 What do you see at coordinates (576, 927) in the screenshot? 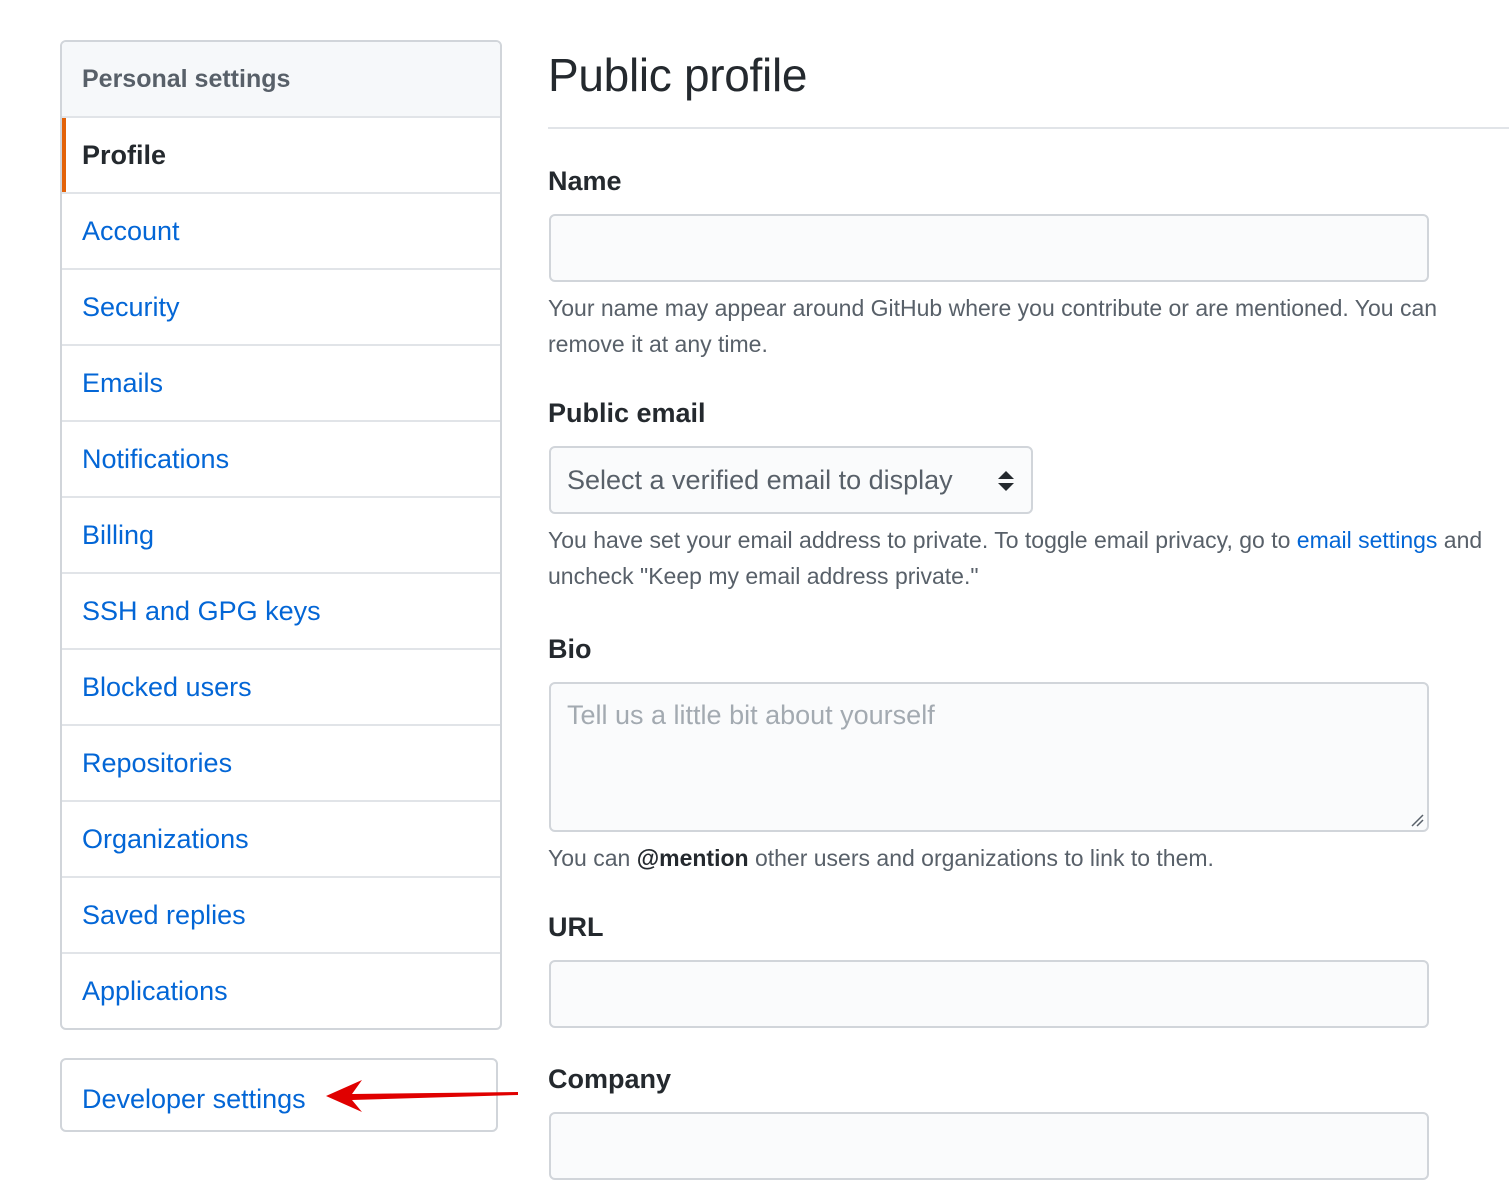
I see `url-label: URL` at bounding box center [576, 927].